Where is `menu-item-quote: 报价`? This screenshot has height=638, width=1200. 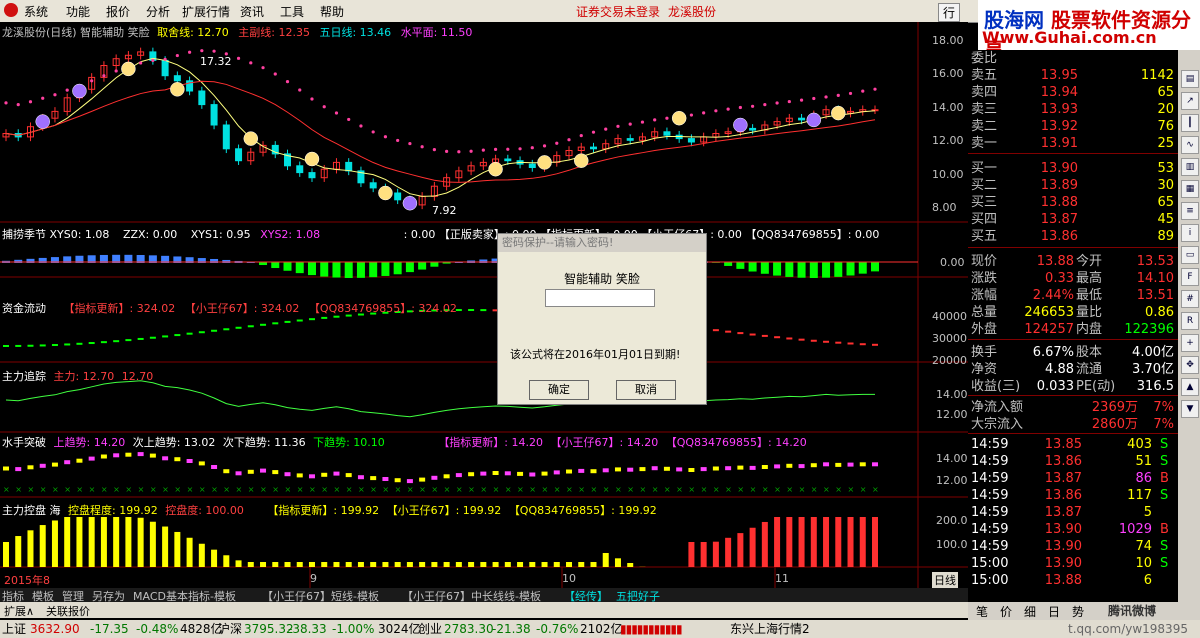
menu-item-quote: 报价 is located at coordinates (118, 11).